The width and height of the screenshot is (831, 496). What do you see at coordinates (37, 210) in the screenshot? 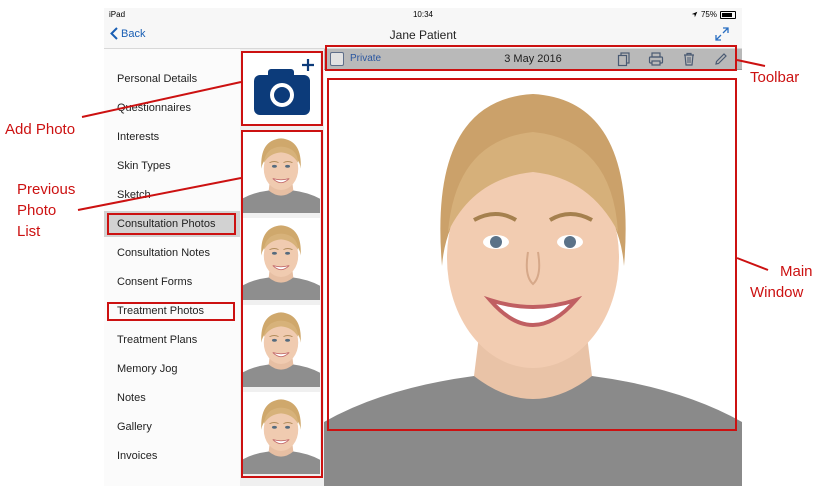
I see `previous-photo-list-callout-line2: Photo` at bounding box center [37, 210].